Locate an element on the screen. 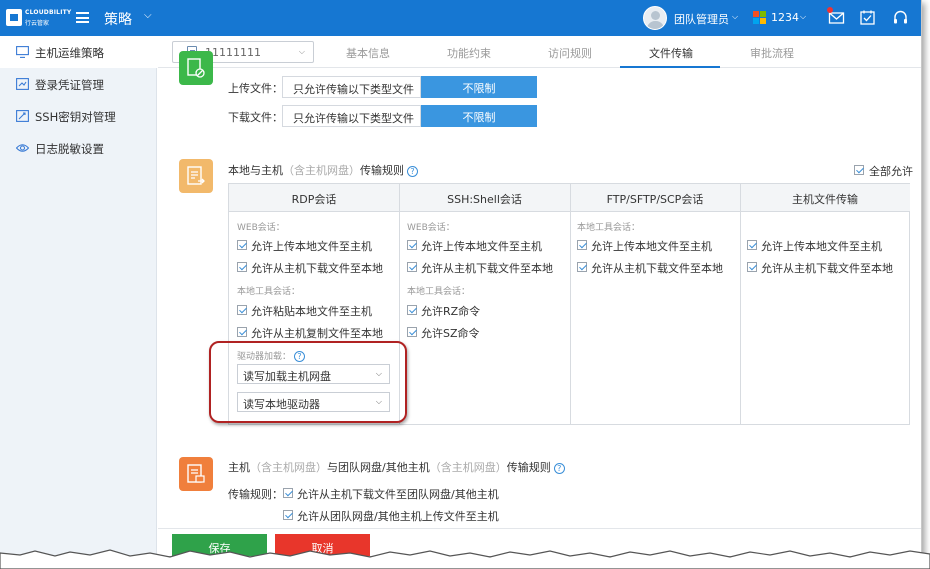 This screenshot has width=930, height=569. host-download-label: 允许从主机下载文件至本地 is located at coordinates (827, 268).